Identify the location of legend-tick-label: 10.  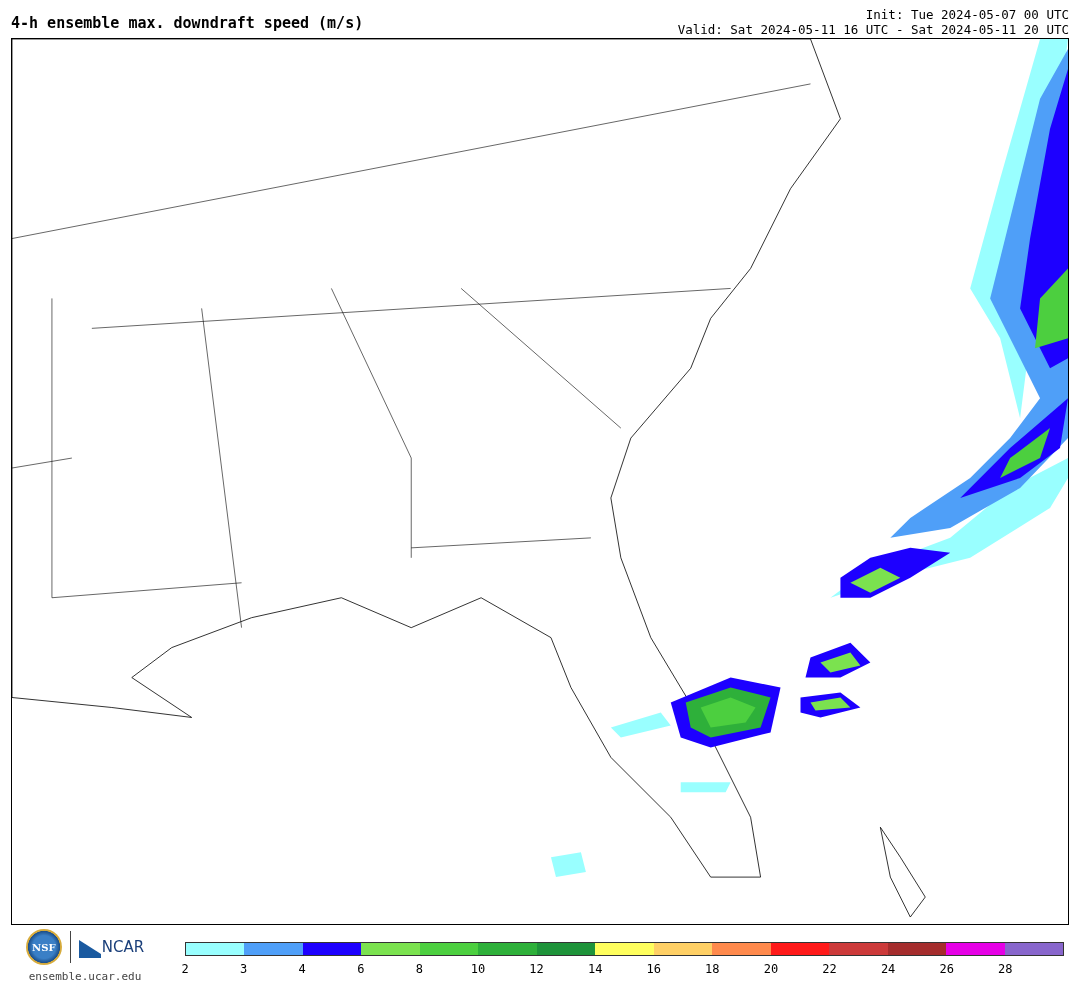
(478, 969).